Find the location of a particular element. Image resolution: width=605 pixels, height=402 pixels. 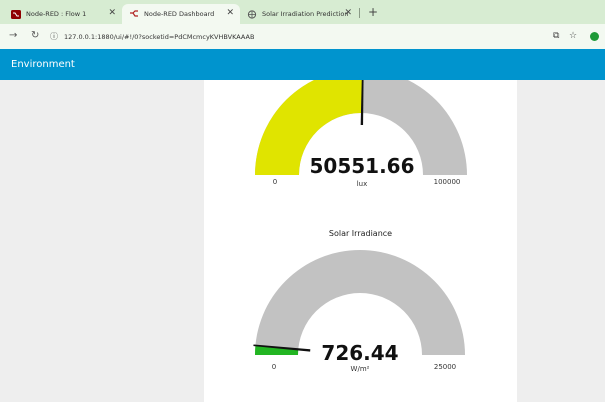

gauge-title: Solar Irradiance is located at coordinates (360, 233).